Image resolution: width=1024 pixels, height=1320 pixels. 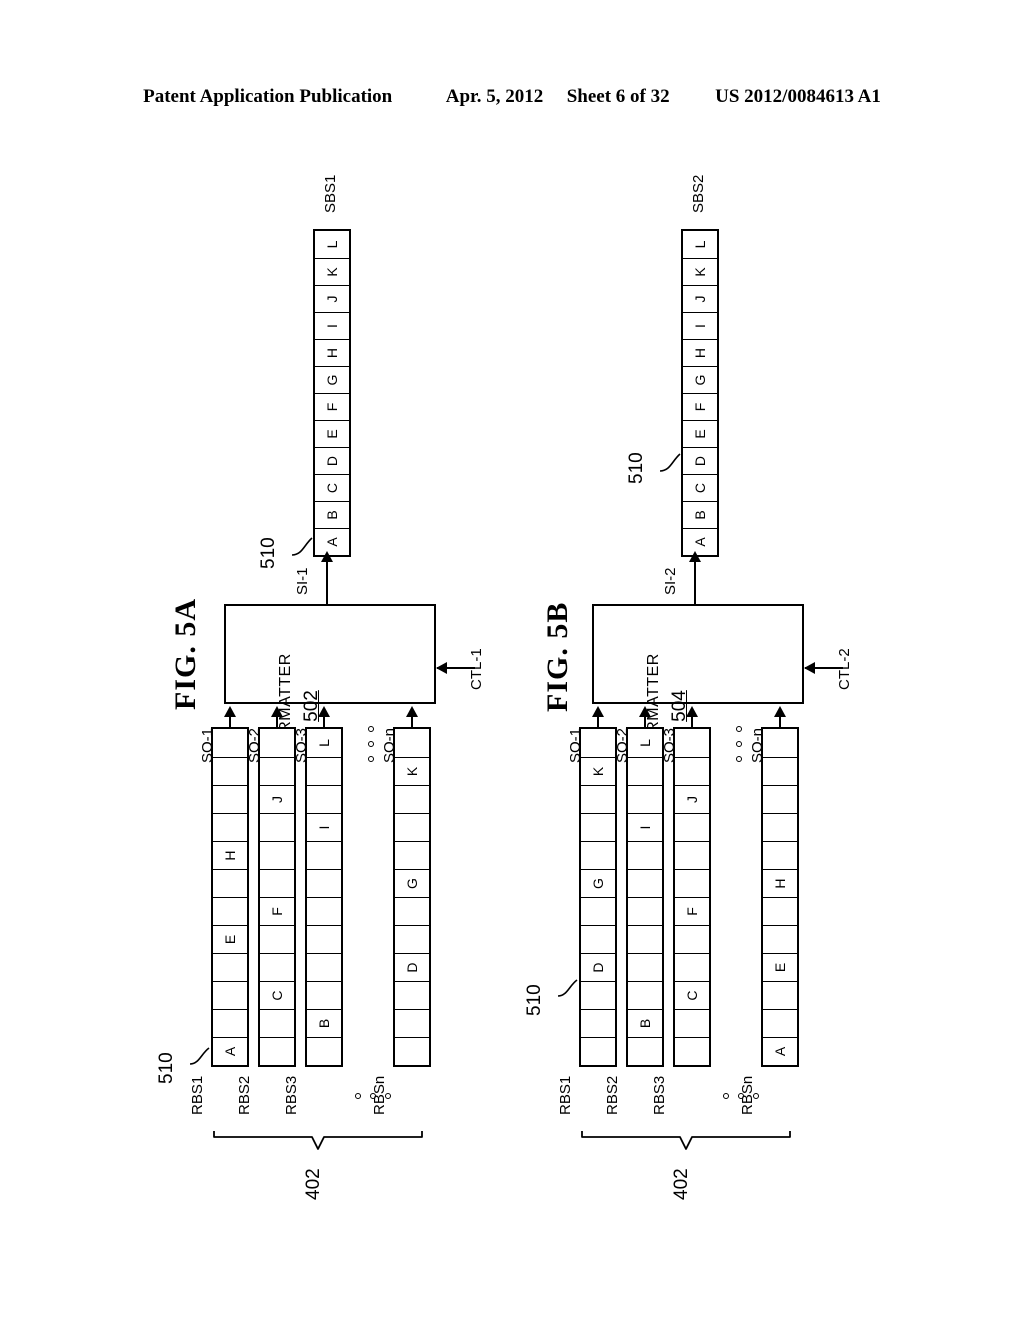 What do you see at coordinates (700, 406) in the screenshot?
I see `sbs2-cell: F` at bounding box center [700, 406].